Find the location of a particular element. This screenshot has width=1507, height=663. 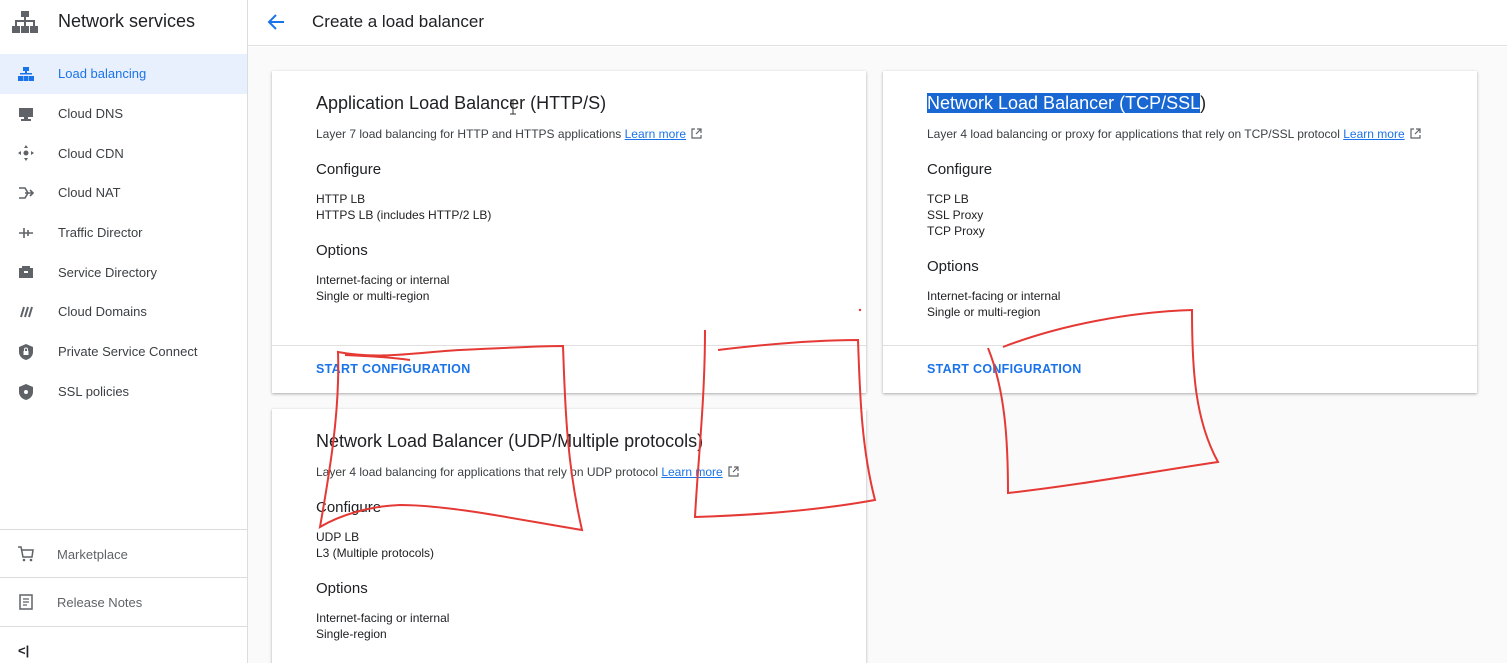

sidebar-header: Network services is located at coordinates (124, 22).